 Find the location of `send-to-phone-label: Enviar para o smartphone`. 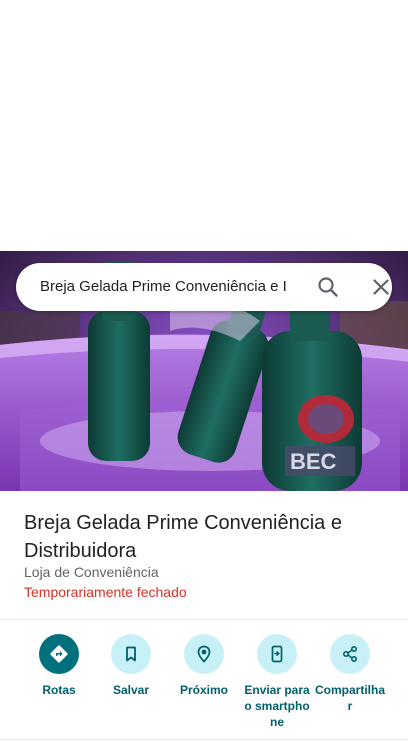

send-to-phone-label: Enviar para o smartphone is located at coordinates (277, 706).